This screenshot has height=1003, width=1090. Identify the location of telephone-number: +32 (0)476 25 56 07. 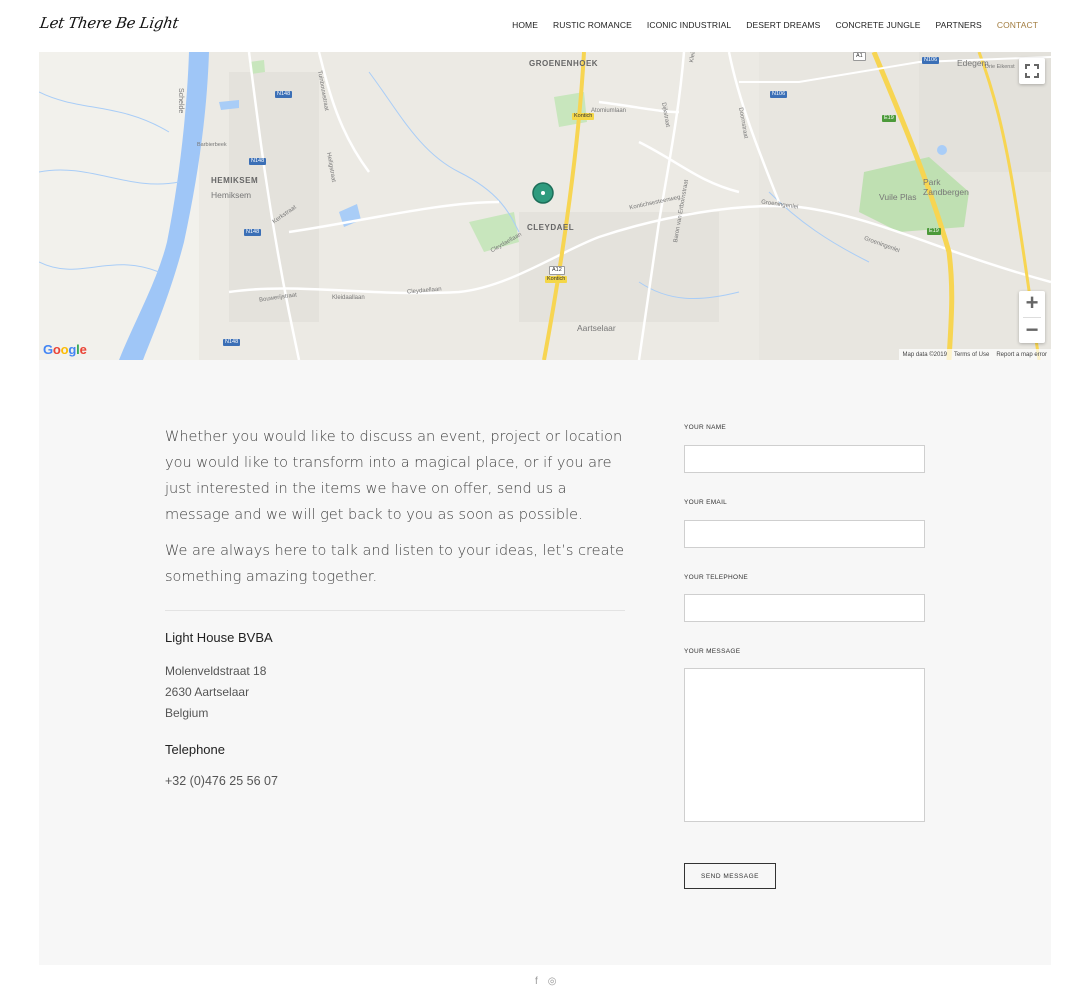
(221, 781).